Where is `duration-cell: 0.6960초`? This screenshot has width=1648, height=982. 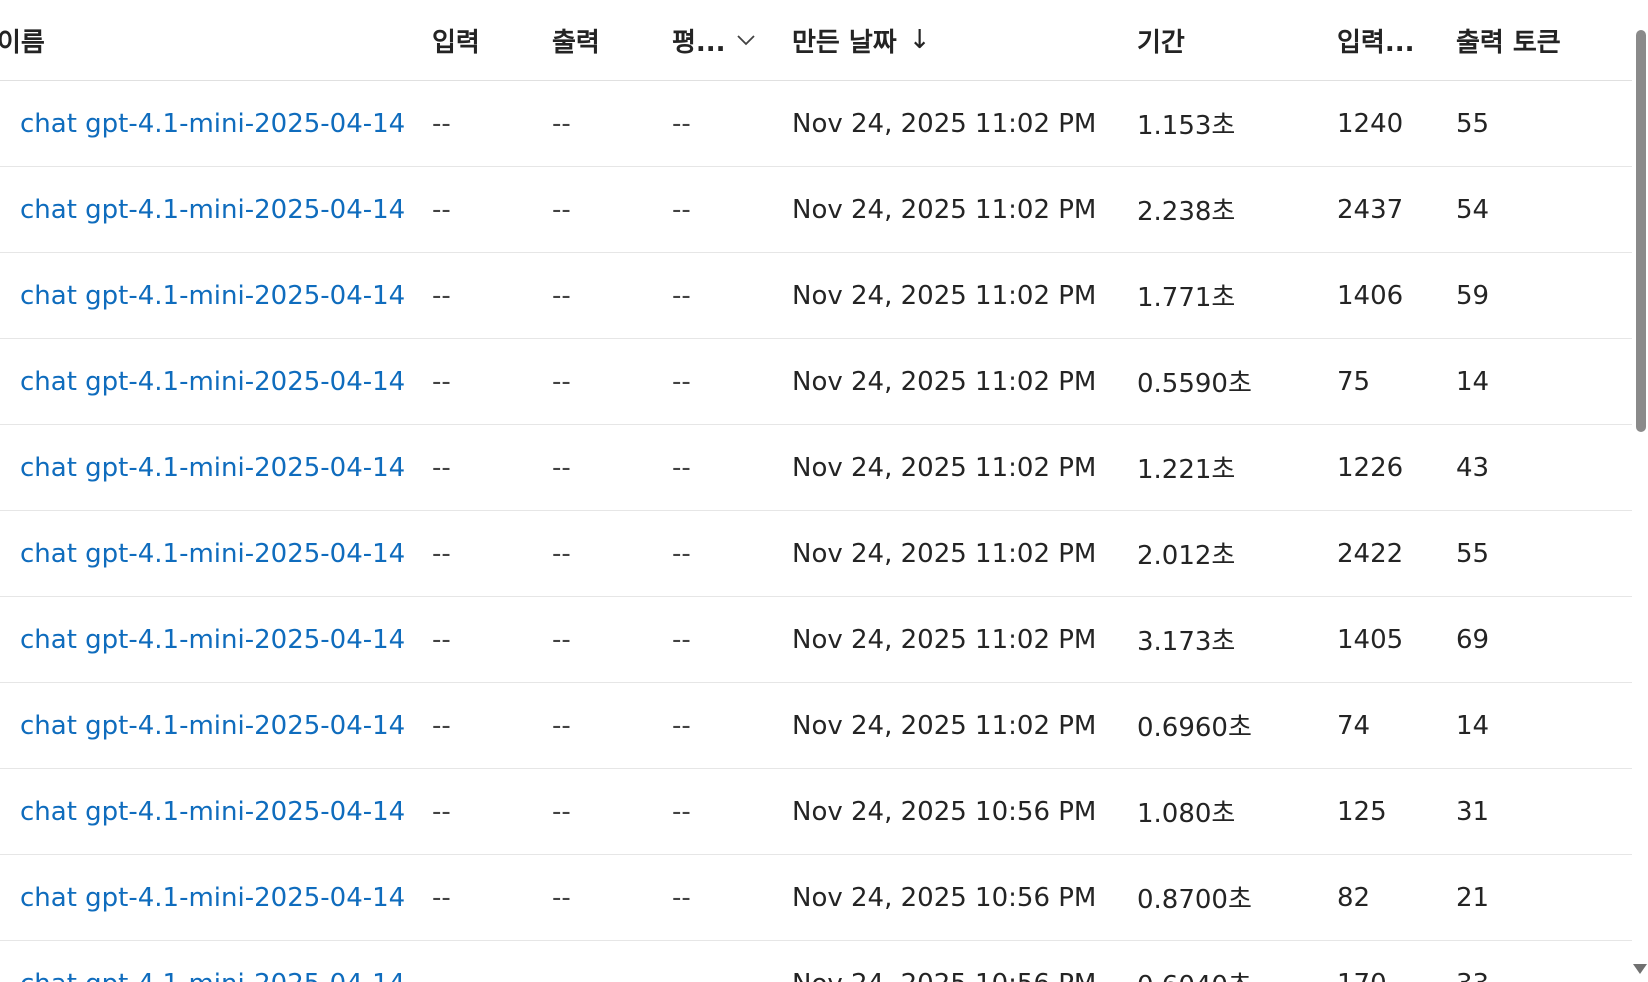 duration-cell: 0.6960초 is located at coordinates (1194, 728).